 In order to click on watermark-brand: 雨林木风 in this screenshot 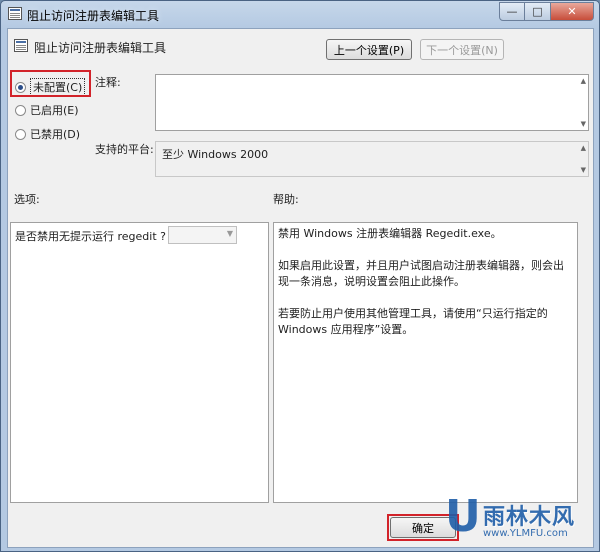, I will do `click(529, 517)`.